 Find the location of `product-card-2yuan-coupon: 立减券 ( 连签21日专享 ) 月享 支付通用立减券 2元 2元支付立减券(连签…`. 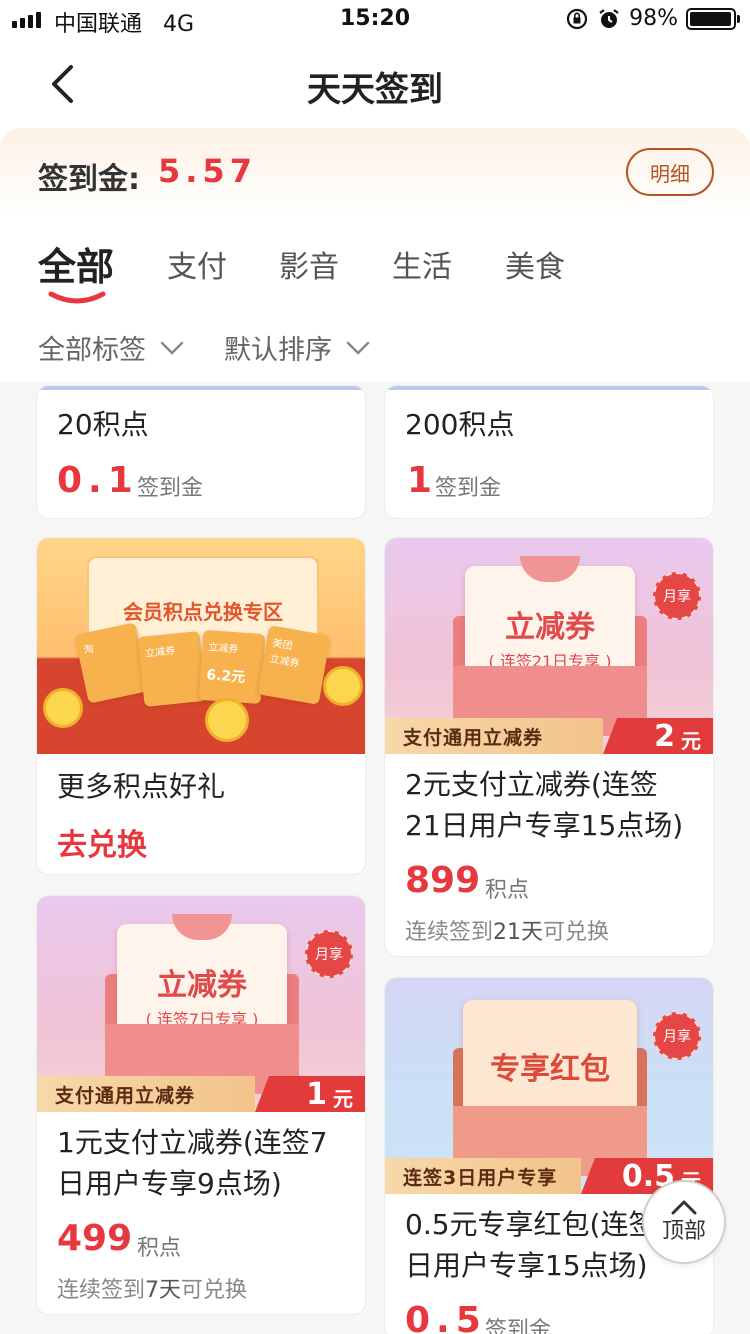

product-card-2yuan-coupon: 立减券 ( 连签21日专享 ) 月享 支付通用立减券 2元 2元支付立减券(连签… is located at coordinates (549, 747).